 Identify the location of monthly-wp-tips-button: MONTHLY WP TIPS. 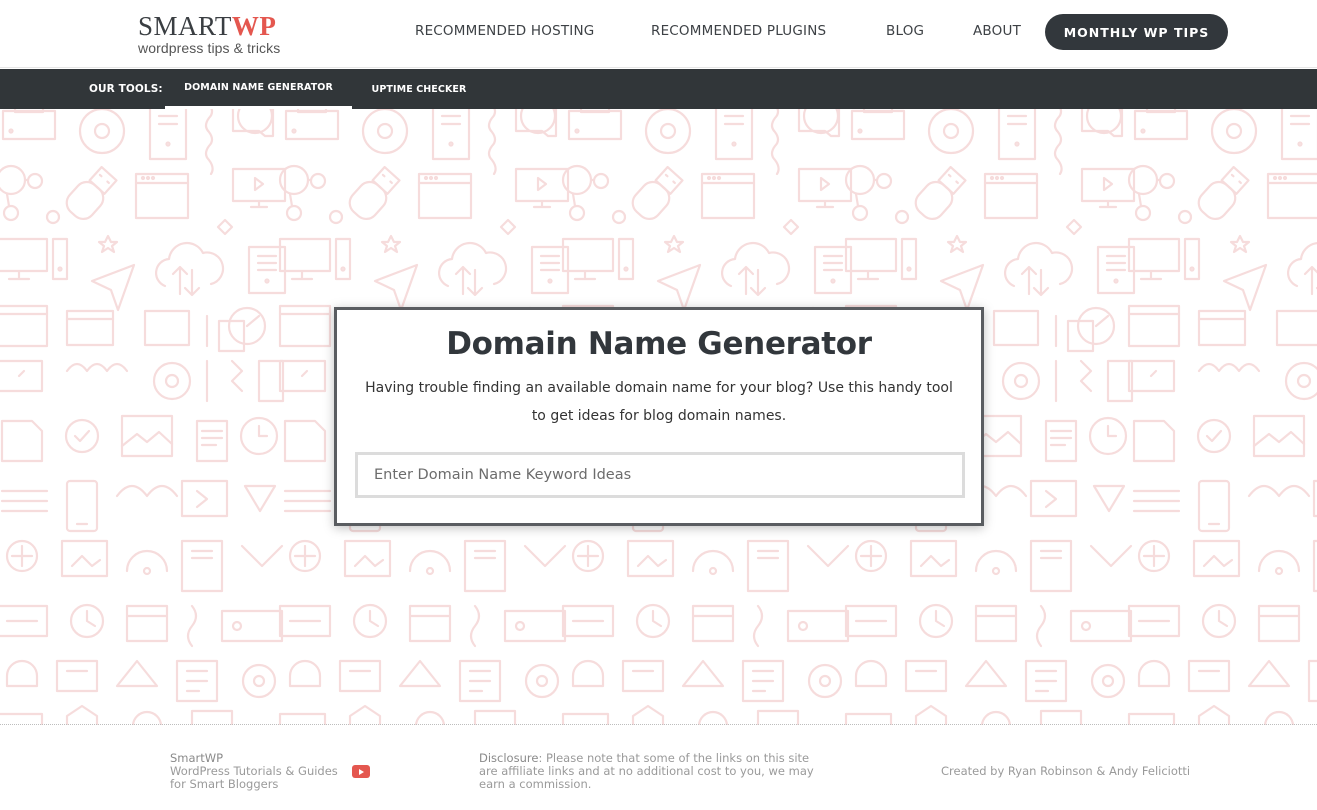
(1136, 32).